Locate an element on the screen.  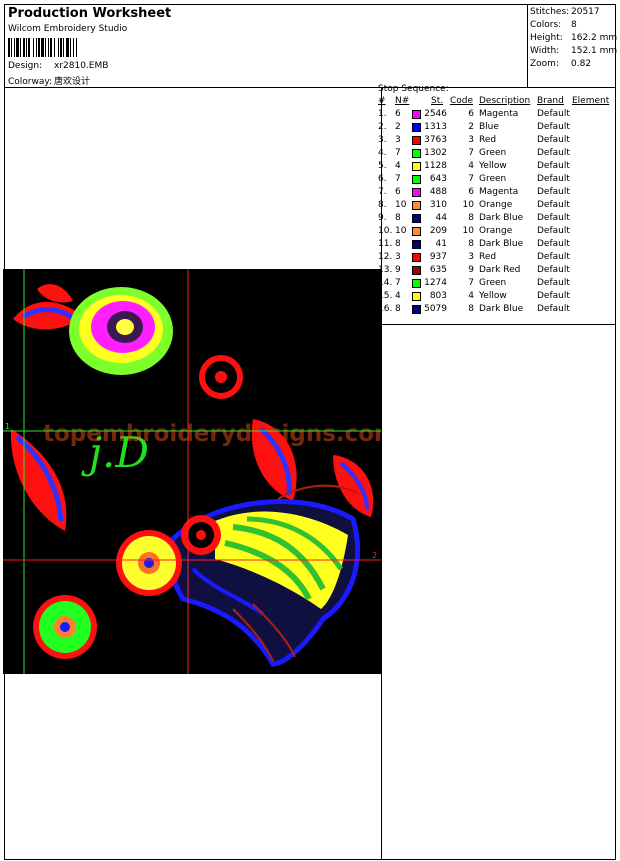
col-stitches-header: St. is located at coordinates (437, 101).